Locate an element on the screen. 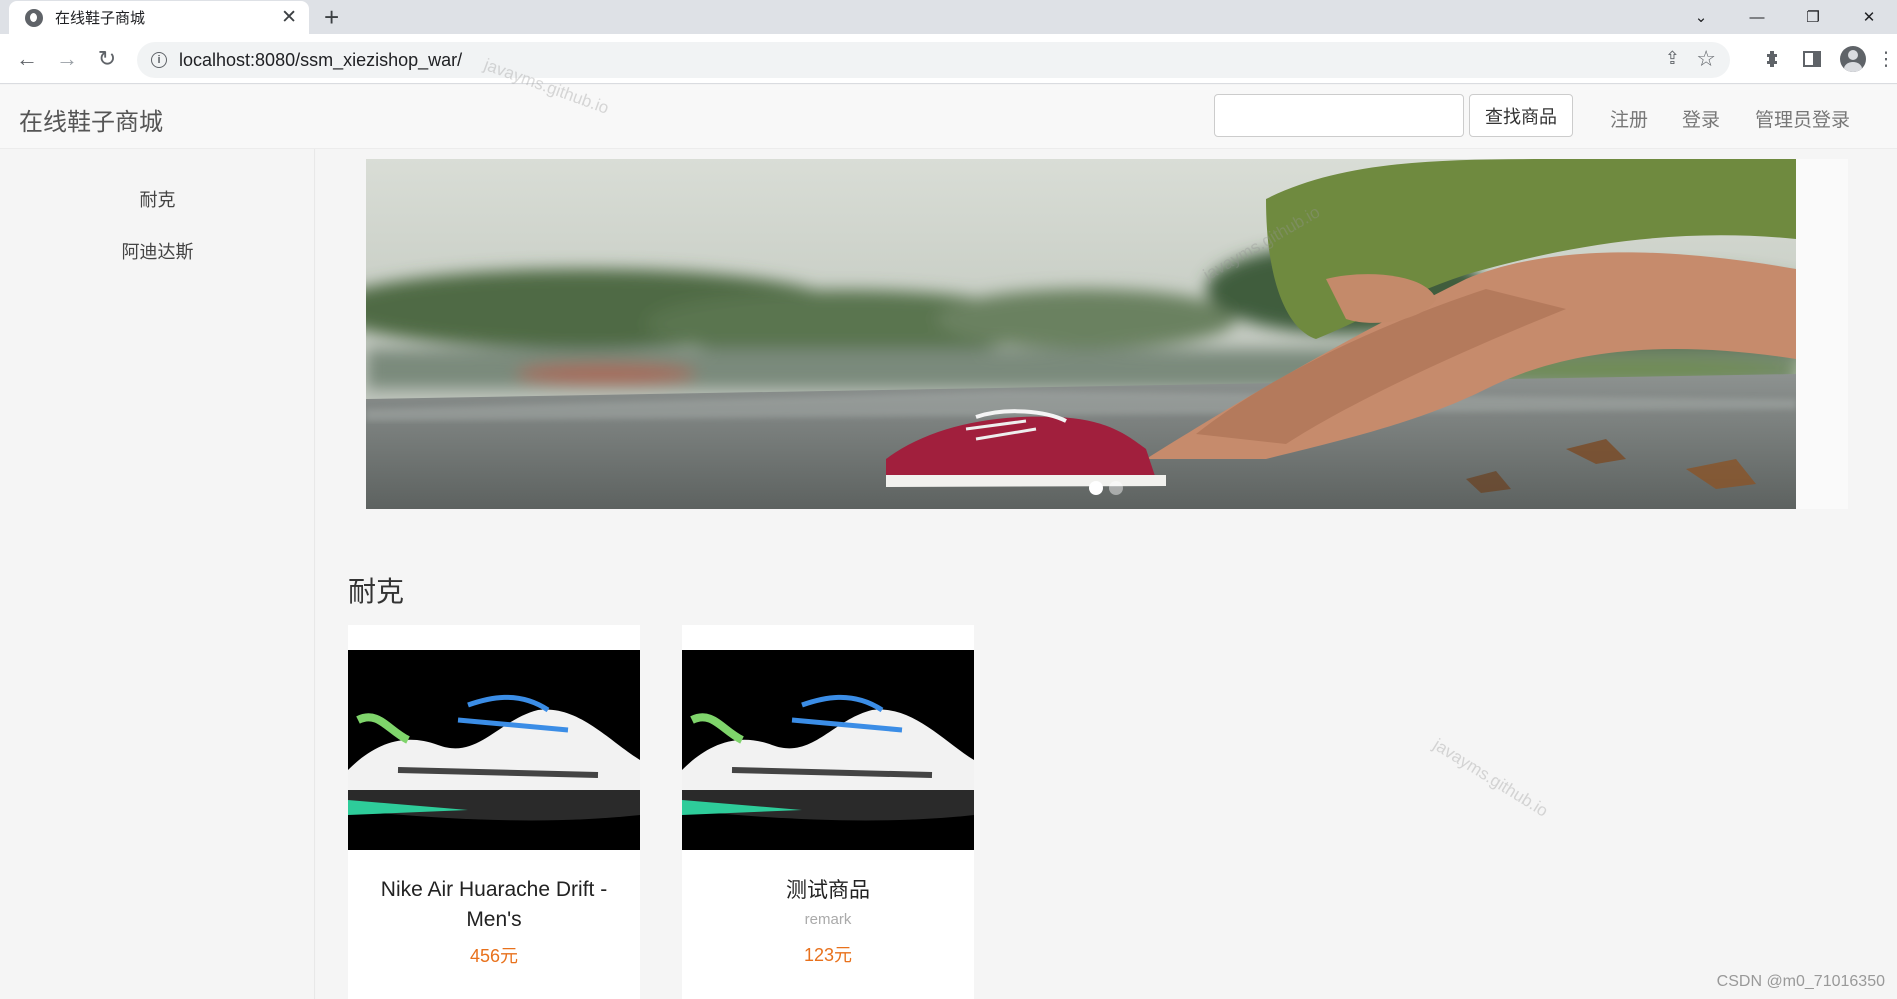  minimize-icon: — is located at coordinates (1757, 17).